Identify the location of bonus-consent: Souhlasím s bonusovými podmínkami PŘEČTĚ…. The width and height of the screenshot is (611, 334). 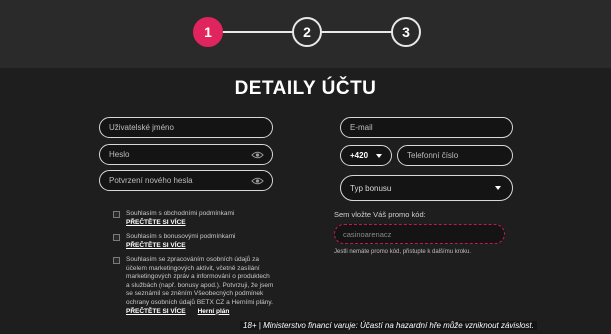
(174, 241).